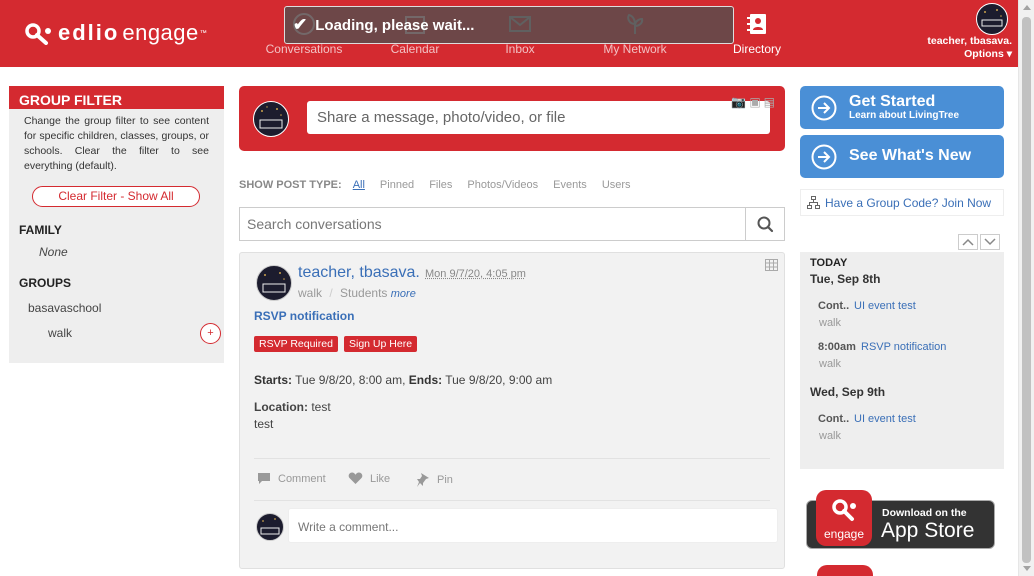 Image resolution: width=1034 pixels, height=576 pixels. Describe the element at coordinates (304, 49) in the screenshot. I see `nav-conversations-label: Conversations` at that location.